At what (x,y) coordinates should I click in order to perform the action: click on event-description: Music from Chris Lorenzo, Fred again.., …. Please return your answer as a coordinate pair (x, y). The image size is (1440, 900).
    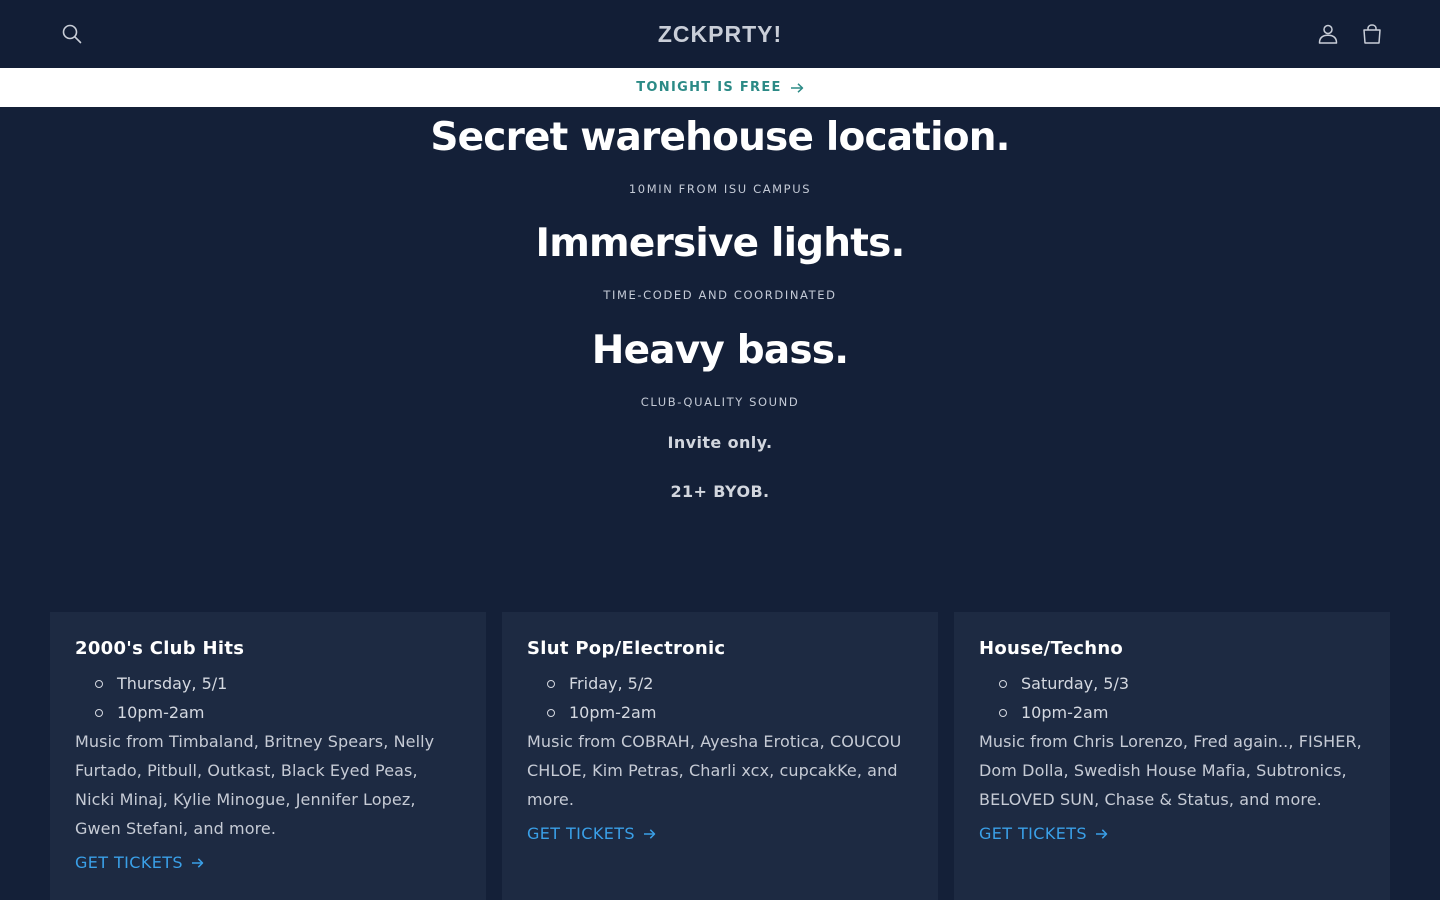
    Looking at the image, I should click on (1170, 770).